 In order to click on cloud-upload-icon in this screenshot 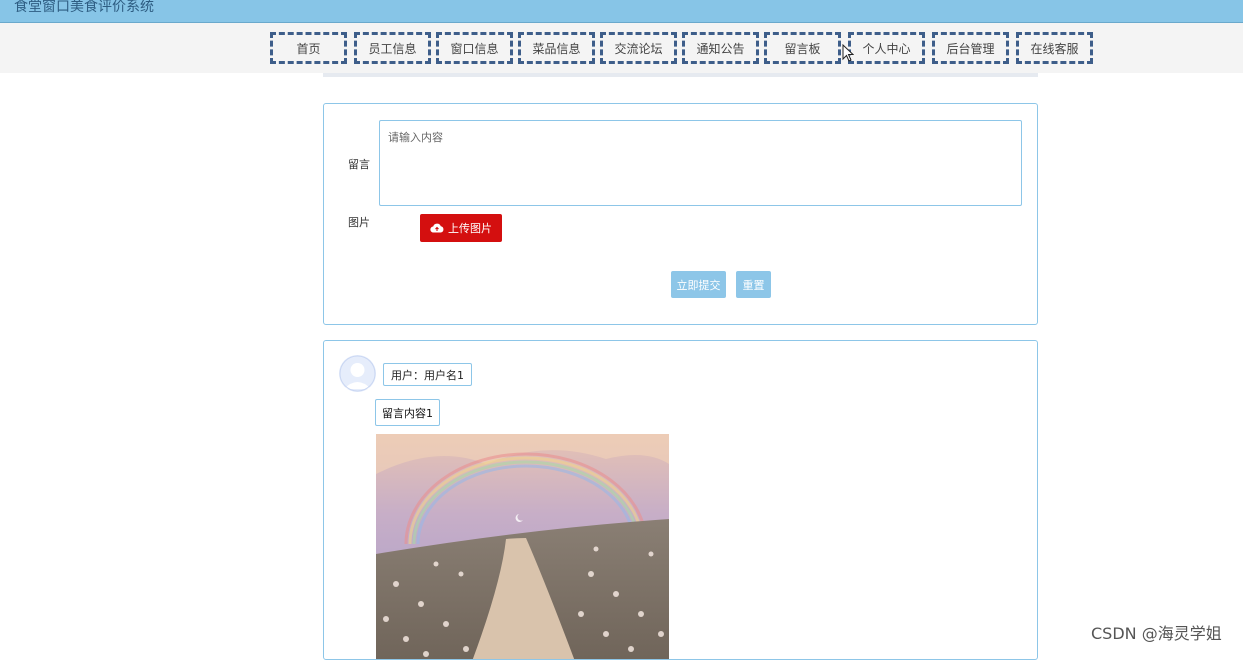, I will do `click(437, 228)`.